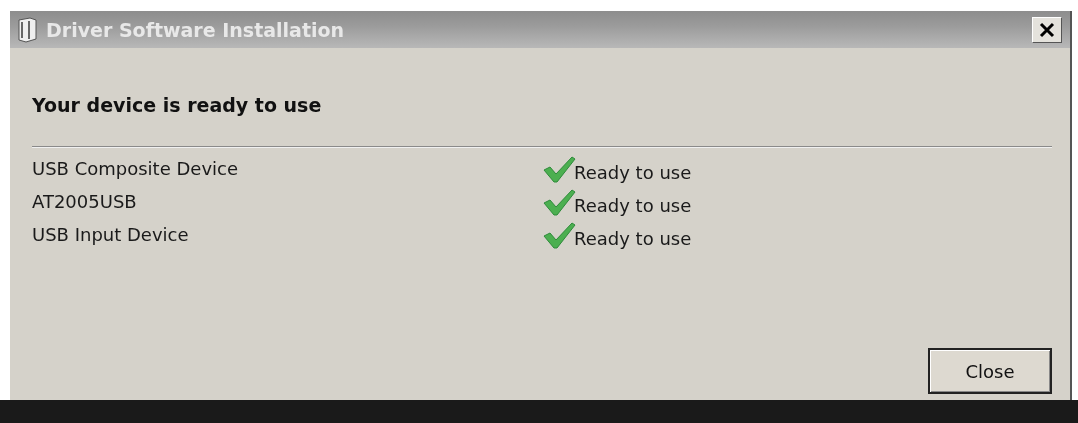 The image size is (1078, 423). What do you see at coordinates (135, 168) in the screenshot?
I see `device-name: USB Composite Device` at bounding box center [135, 168].